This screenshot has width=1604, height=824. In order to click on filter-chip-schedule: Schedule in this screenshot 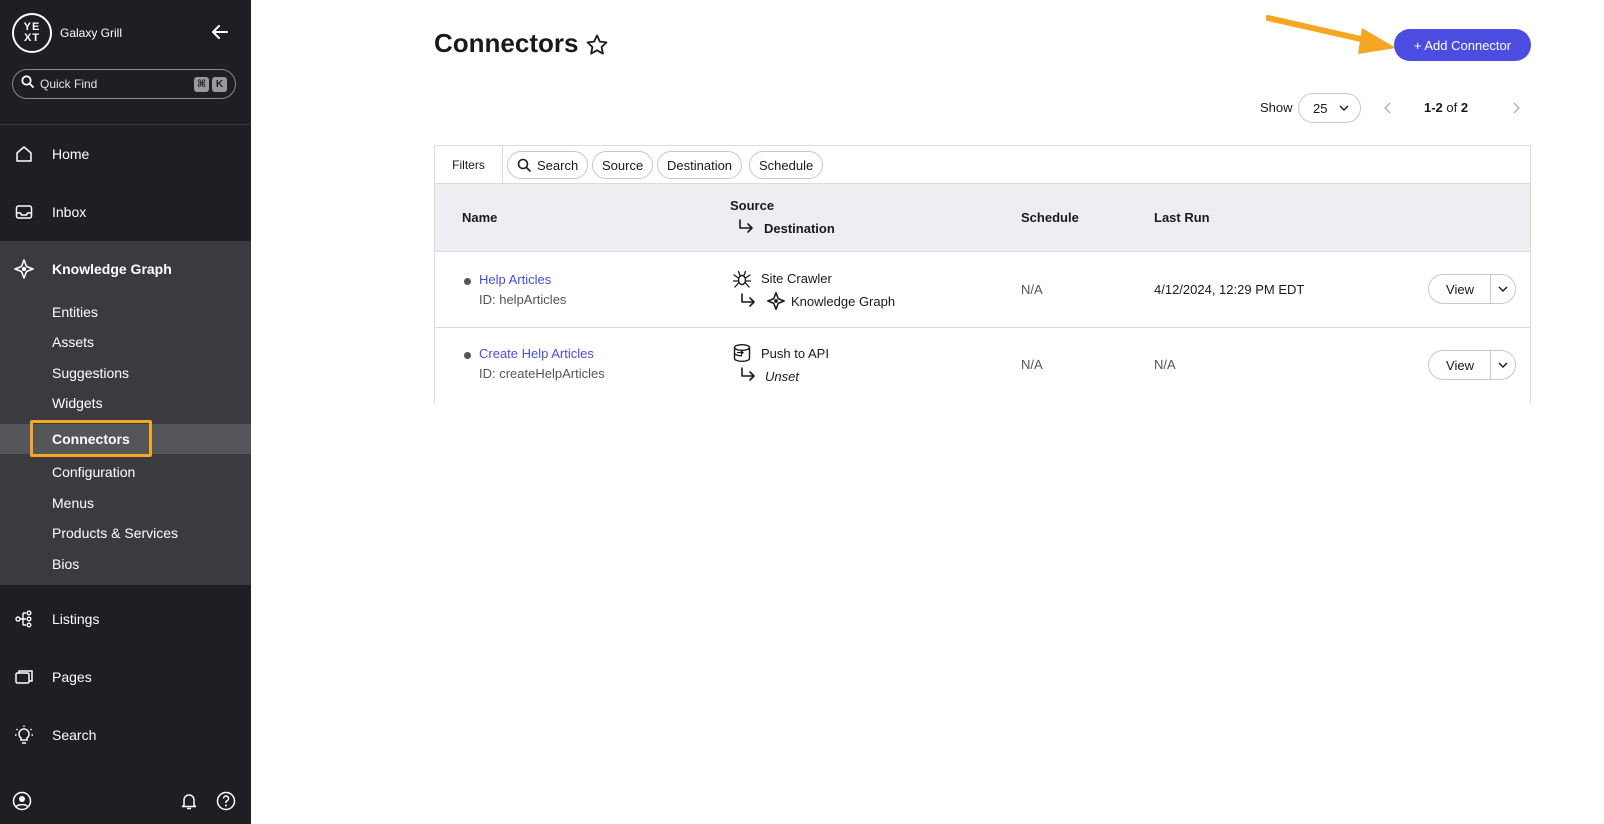, I will do `click(786, 165)`.